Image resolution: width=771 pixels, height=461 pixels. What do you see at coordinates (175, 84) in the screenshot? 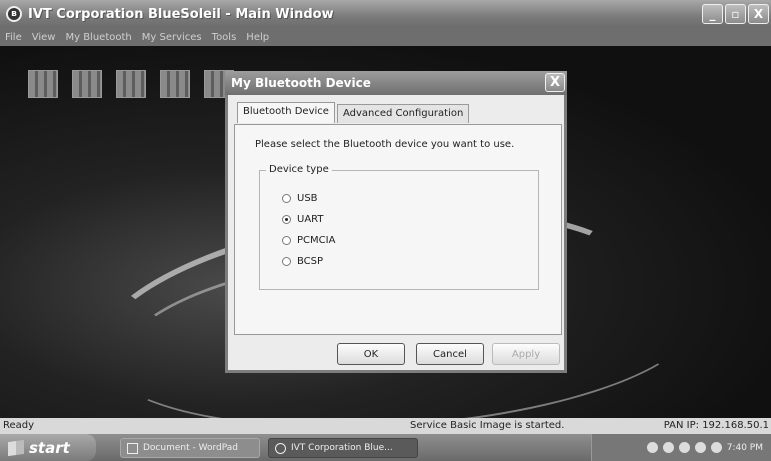
I see `file-transfer-icon` at bounding box center [175, 84].